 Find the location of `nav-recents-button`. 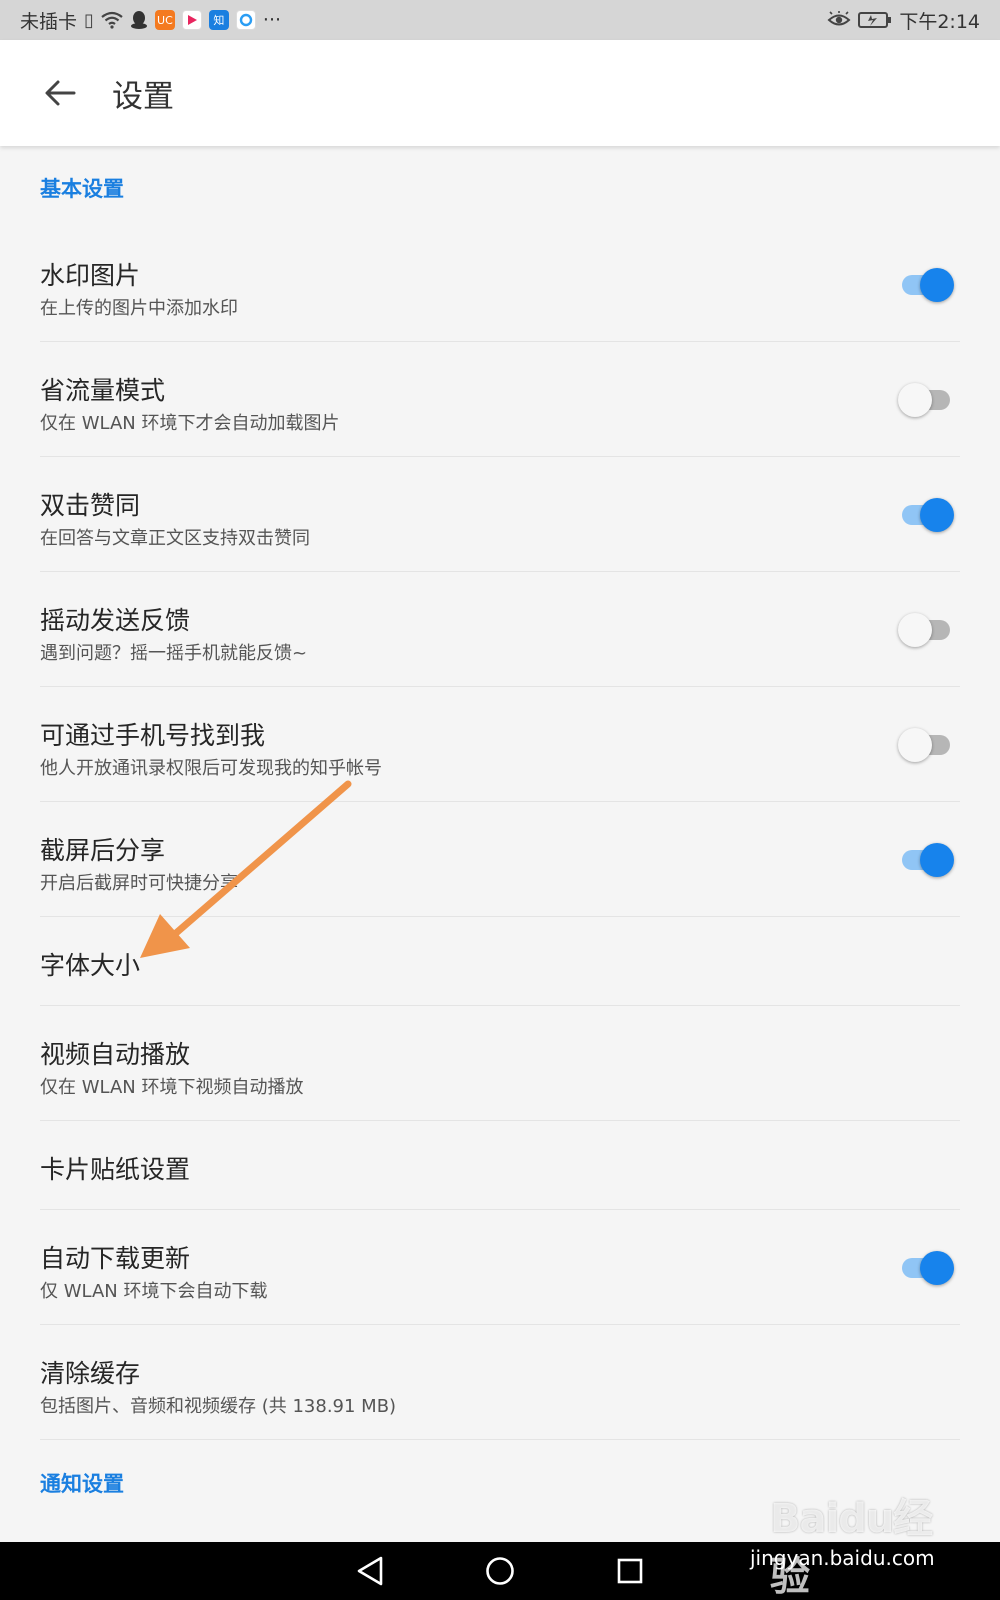

nav-recents-button is located at coordinates (630, 1571).